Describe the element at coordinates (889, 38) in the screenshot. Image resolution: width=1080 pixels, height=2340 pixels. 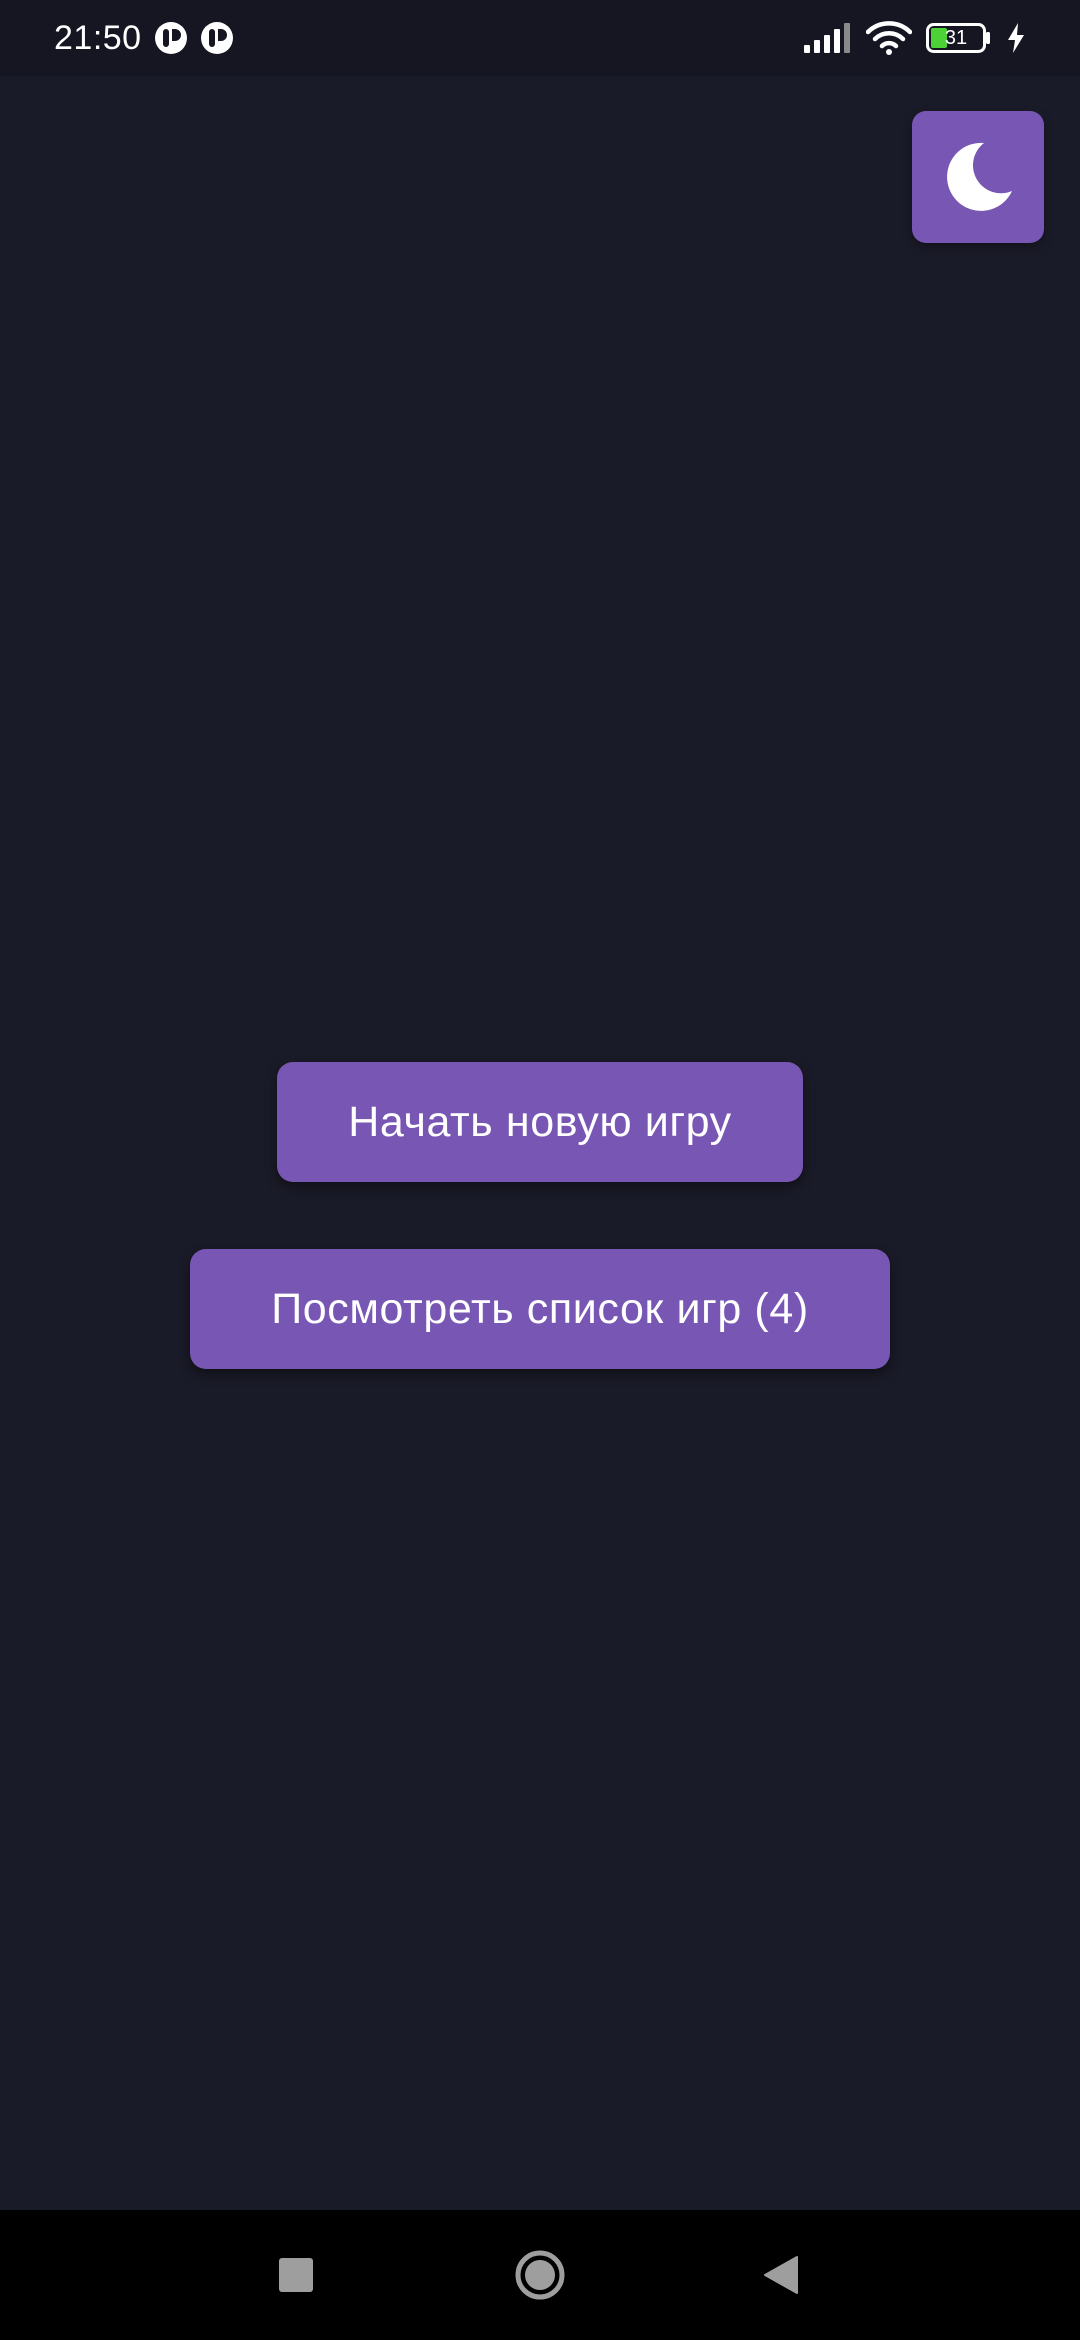
I see `wifi-icon` at that location.